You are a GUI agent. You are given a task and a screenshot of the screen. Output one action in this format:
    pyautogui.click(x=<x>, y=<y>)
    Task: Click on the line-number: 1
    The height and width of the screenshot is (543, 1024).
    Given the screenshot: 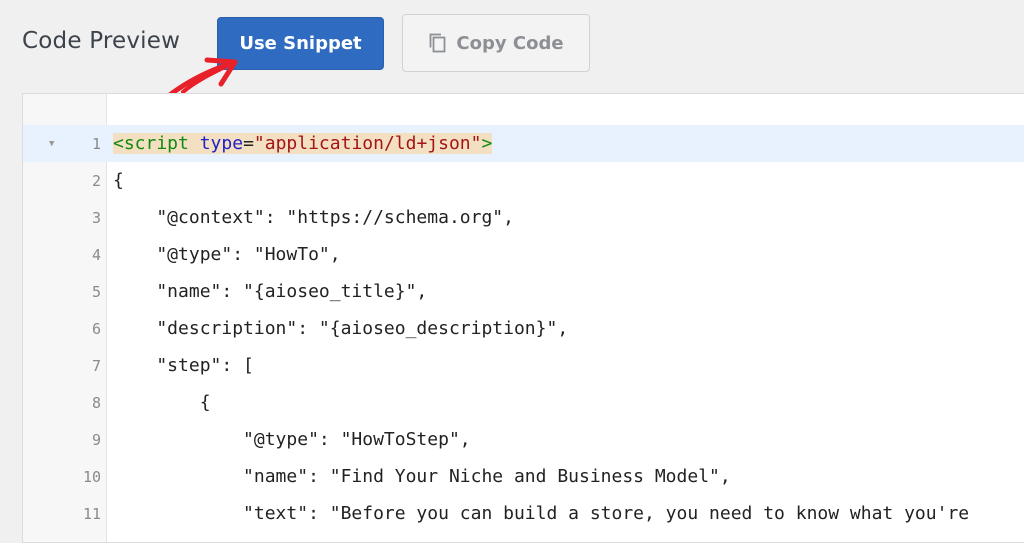 What is the action you would take?
    pyautogui.click(x=96, y=143)
    